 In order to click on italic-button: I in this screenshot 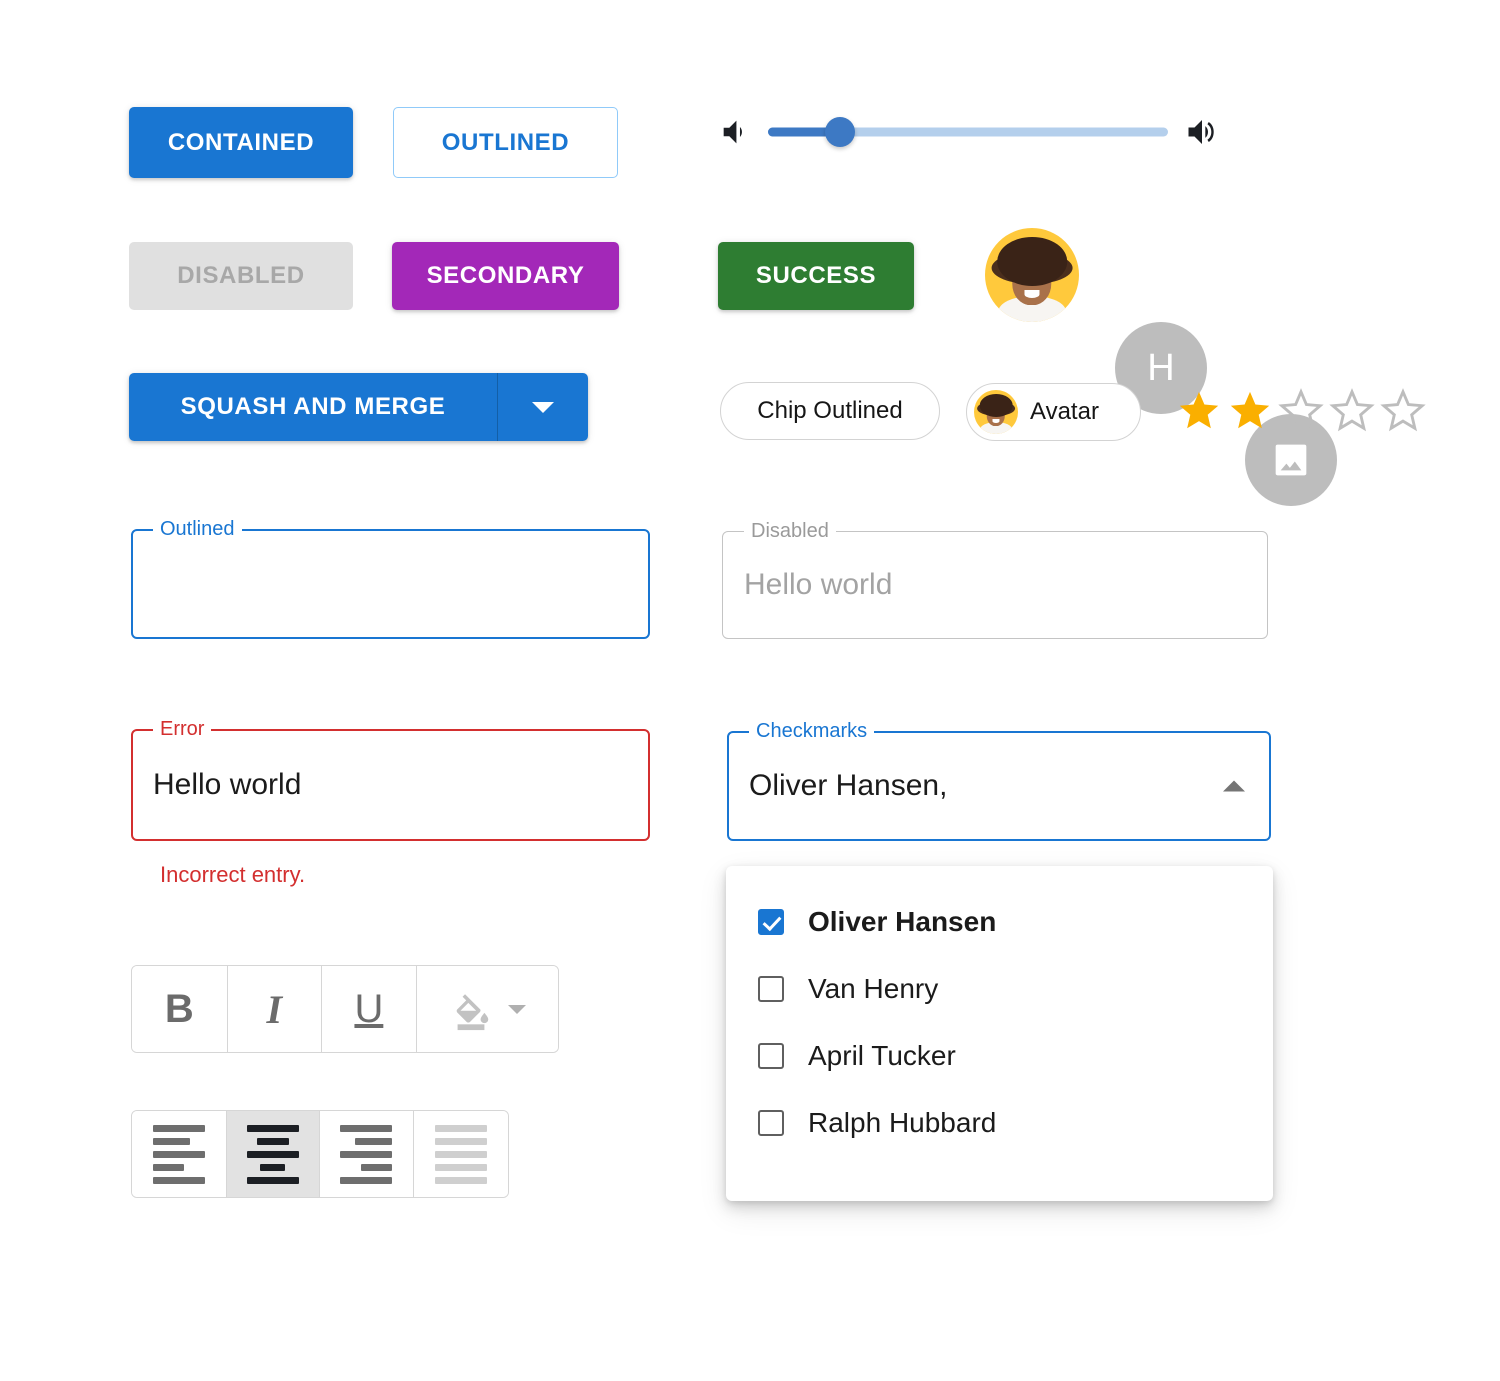, I will do `click(275, 1009)`.